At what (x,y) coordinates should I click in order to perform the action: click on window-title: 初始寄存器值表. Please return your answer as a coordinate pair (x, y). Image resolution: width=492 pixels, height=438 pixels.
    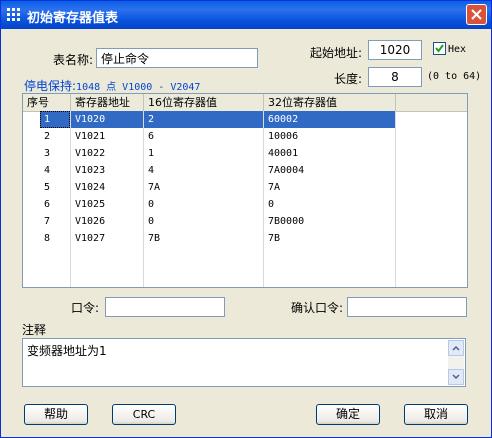
    Looking at the image, I should click on (73, 18).